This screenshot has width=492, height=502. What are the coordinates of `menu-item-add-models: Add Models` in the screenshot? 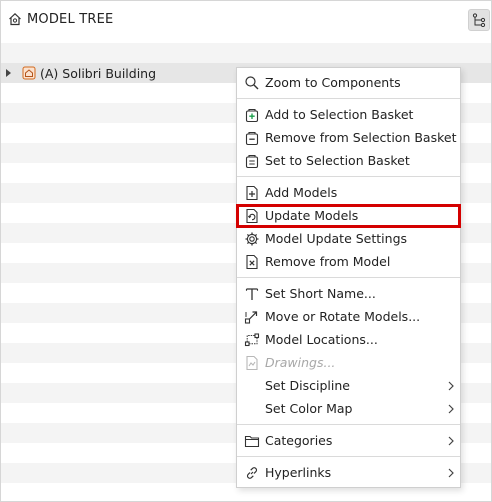 It's located at (348, 193).